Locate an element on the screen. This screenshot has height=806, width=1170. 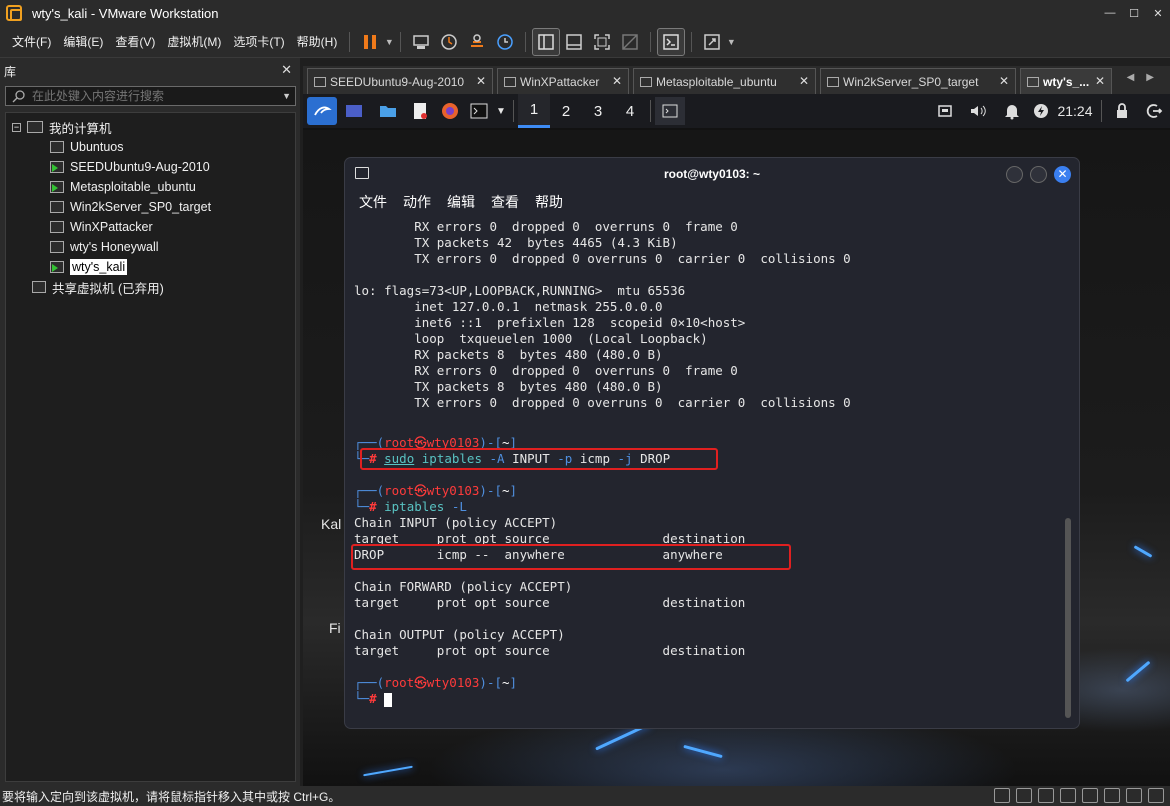
menu-tabs: 选项卡(T) is located at coordinates (258, 42).